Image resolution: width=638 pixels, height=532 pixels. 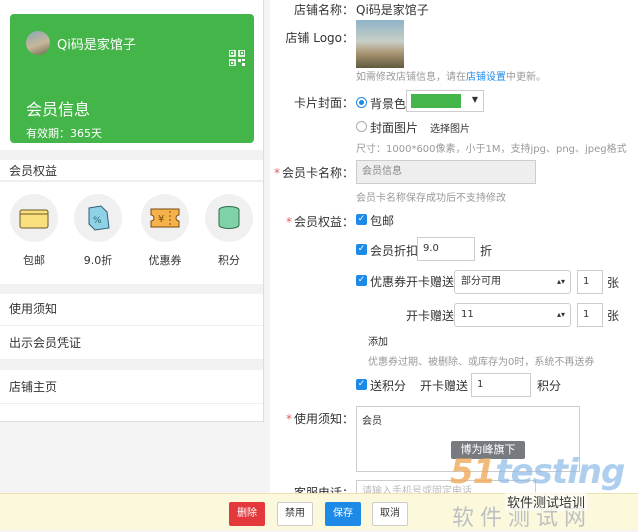 I want to click on link-usage-notice: 使用须知, so click(x=131, y=309).